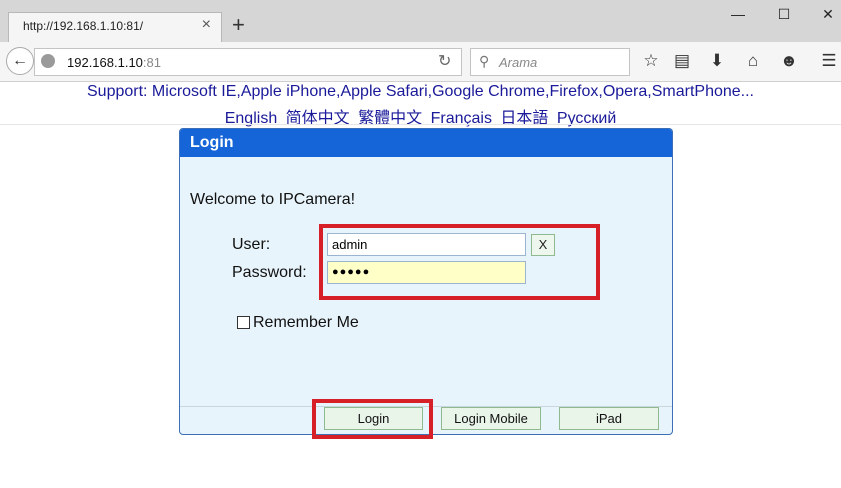 This screenshot has width=841, height=488. What do you see at coordinates (420, 124) in the screenshot?
I see `divider` at bounding box center [420, 124].